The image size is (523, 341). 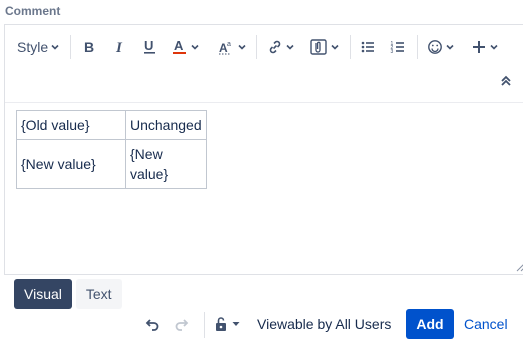 I want to click on table-row: {Old value} Unchanged, so click(x=111, y=125).